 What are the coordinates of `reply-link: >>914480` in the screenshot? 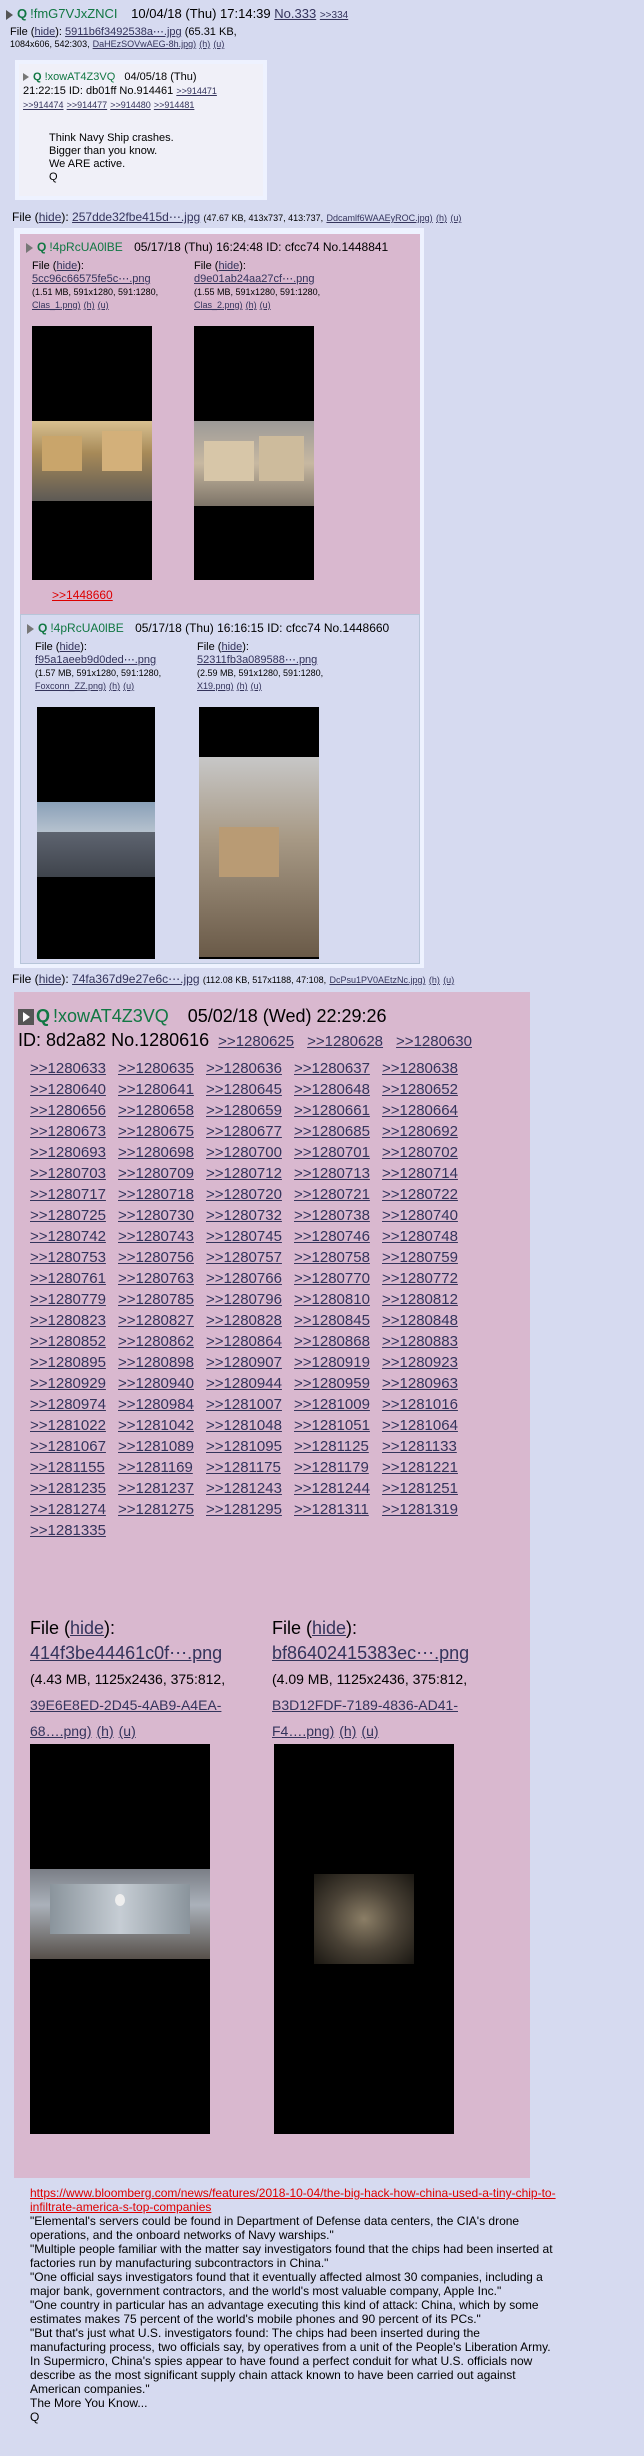 It's located at (130, 105).